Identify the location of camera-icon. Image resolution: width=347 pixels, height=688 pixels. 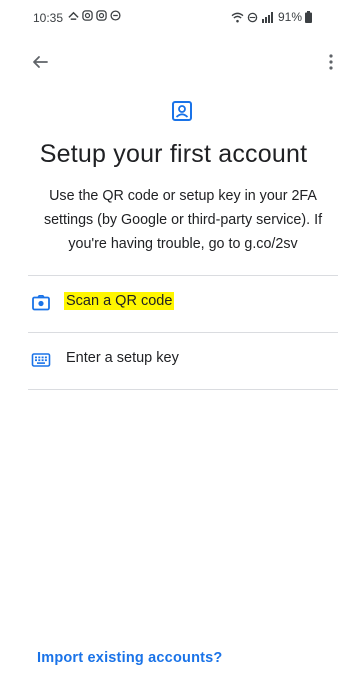
(41, 303).